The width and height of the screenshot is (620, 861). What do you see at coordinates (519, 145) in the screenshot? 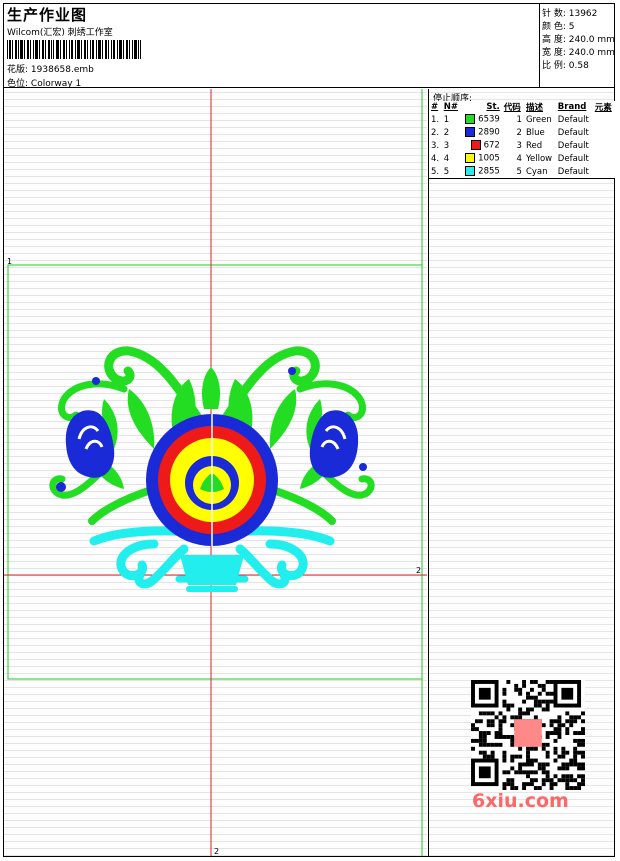
I see `row-code: 3` at bounding box center [519, 145].